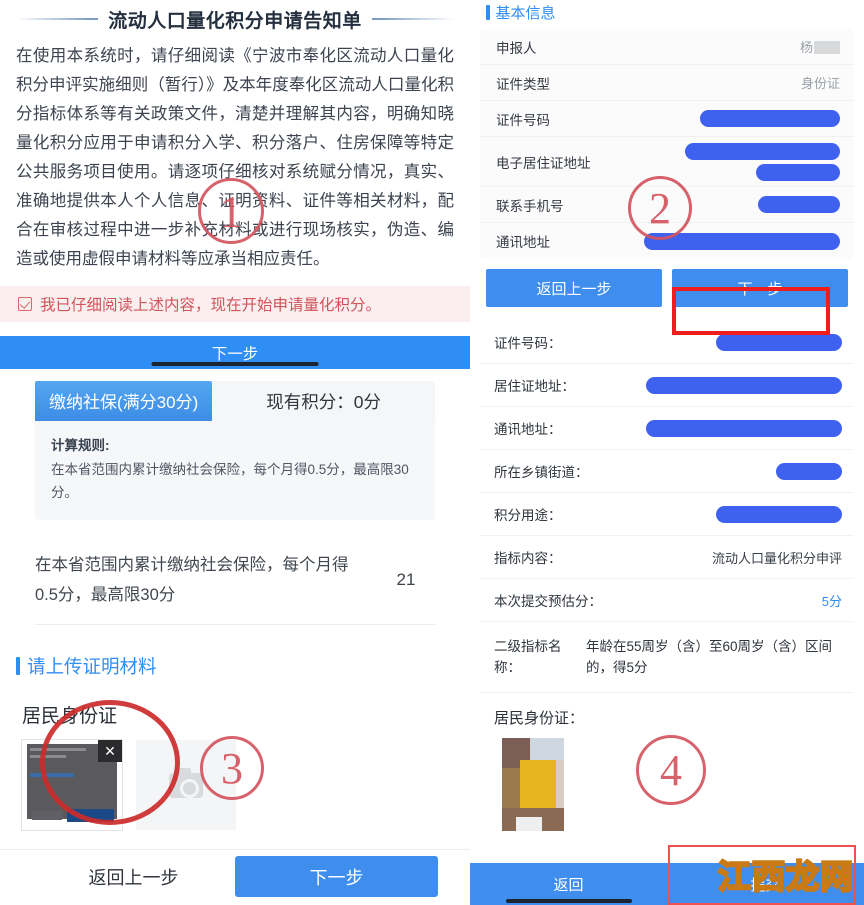 The width and height of the screenshot is (864, 905). What do you see at coordinates (25, 304) in the screenshot?
I see `checkbox-checked-icon` at bounding box center [25, 304].